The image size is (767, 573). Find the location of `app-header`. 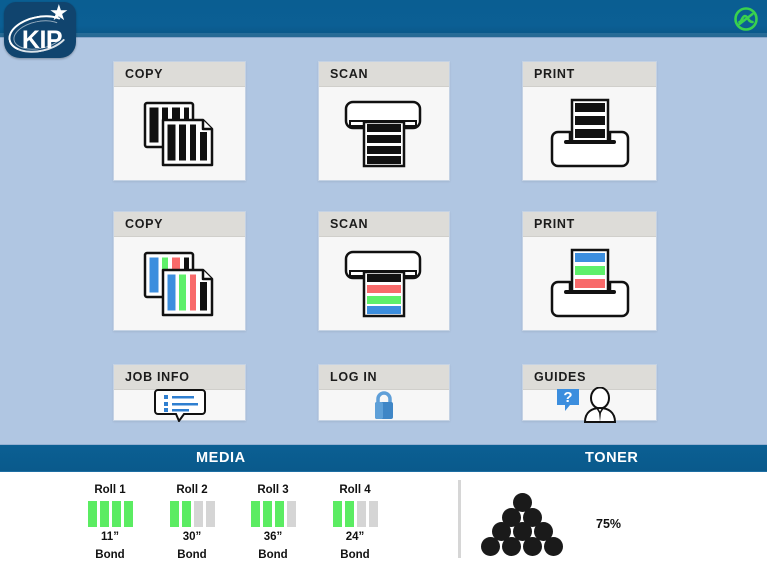

app-header is located at coordinates (383, 19).